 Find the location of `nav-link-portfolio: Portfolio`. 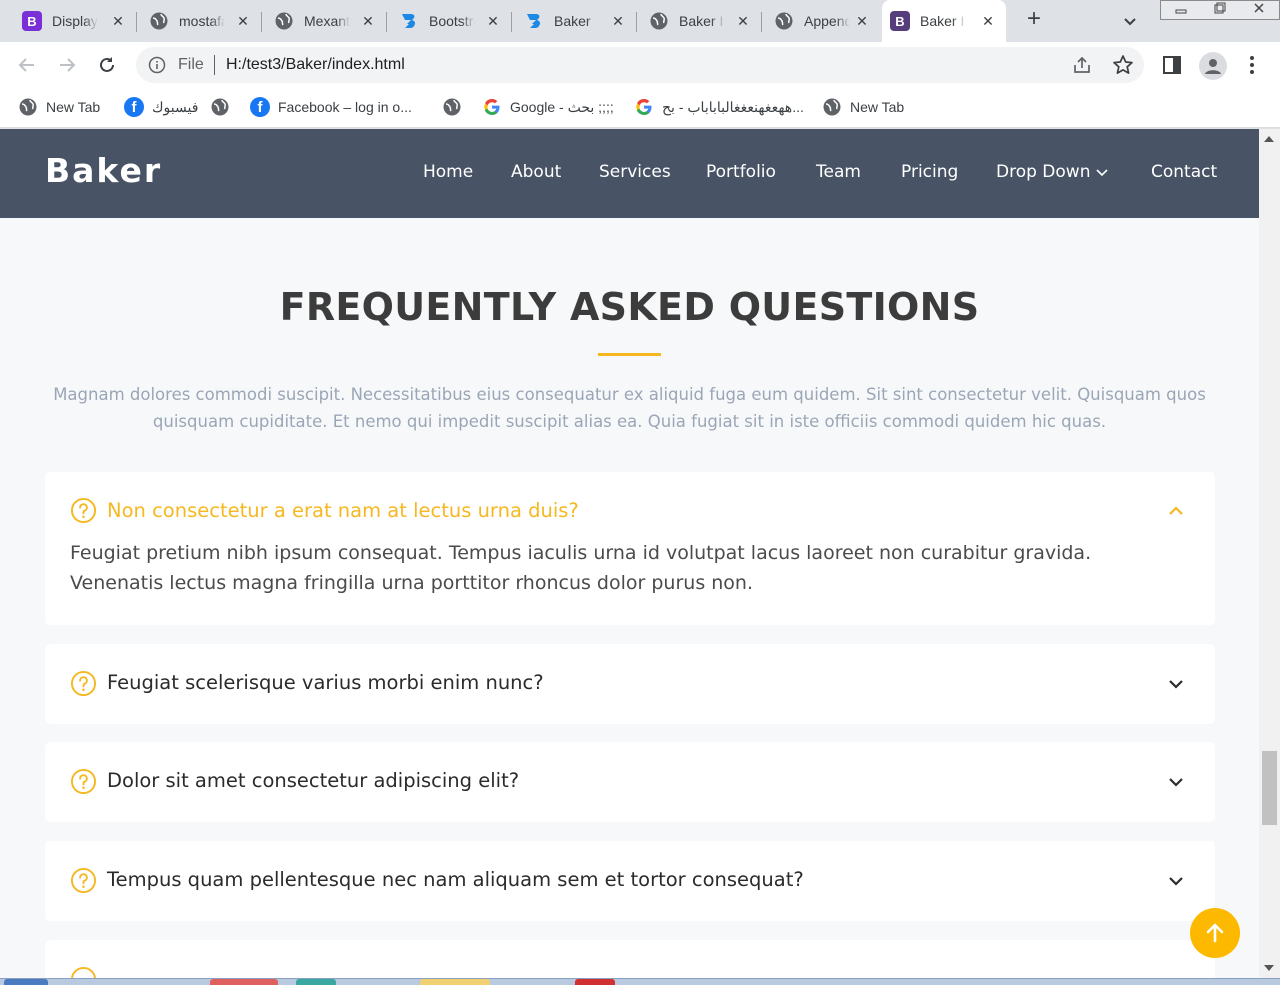

nav-link-portfolio: Portfolio is located at coordinates (741, 172).